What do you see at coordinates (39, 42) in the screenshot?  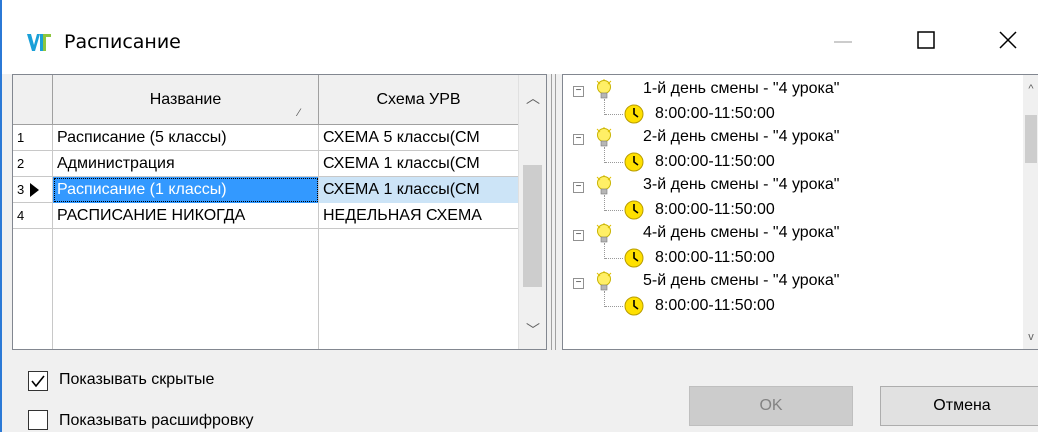 I see `app-logo-icon` at bounding box center [39, 42].